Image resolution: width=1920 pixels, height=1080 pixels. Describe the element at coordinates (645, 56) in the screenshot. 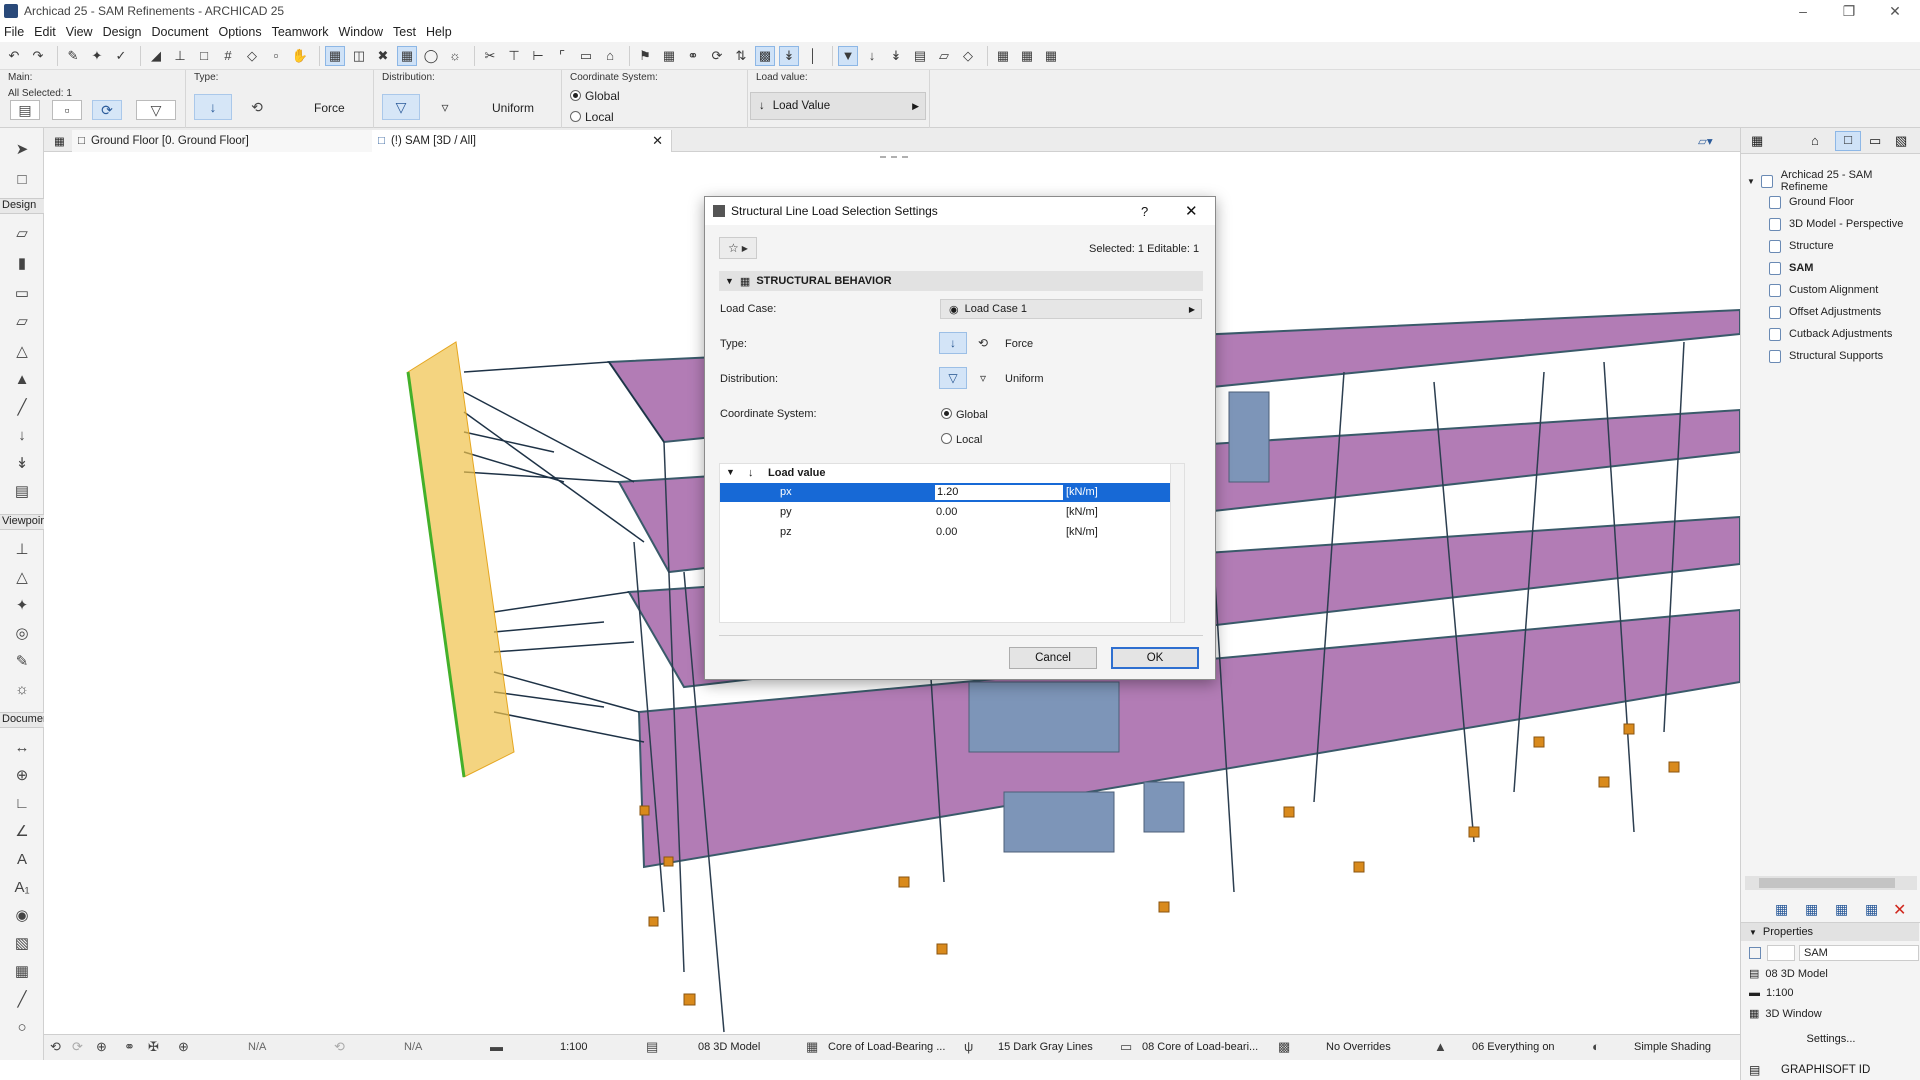

I see `flag-icon: ⚑` at that location.